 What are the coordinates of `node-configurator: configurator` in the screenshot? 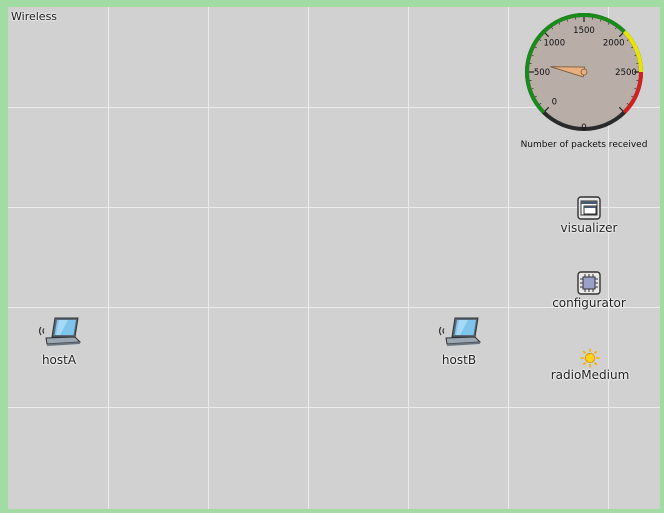 It's located at (589, 290).